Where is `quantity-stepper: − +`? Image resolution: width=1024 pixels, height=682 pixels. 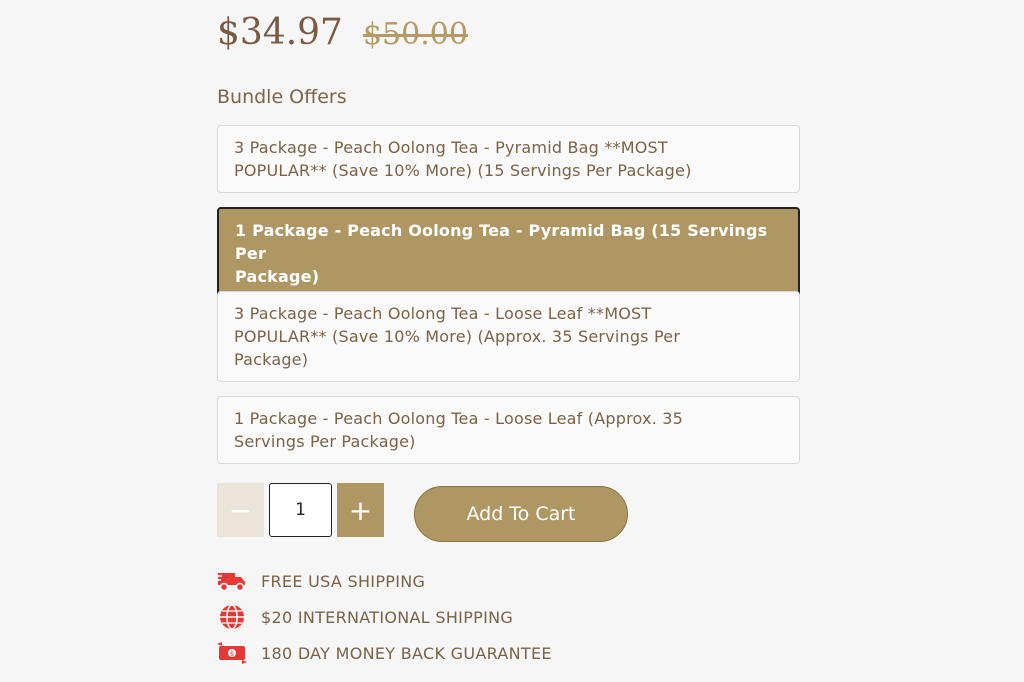
quantity-stepper: − + is located at coordinates (300, 510).